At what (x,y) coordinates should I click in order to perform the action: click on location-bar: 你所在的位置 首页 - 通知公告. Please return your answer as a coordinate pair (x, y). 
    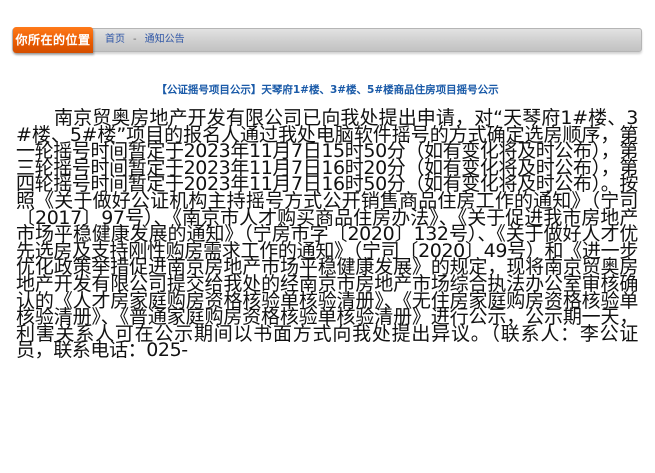
    Looking at the image, I should click on (327, 40).